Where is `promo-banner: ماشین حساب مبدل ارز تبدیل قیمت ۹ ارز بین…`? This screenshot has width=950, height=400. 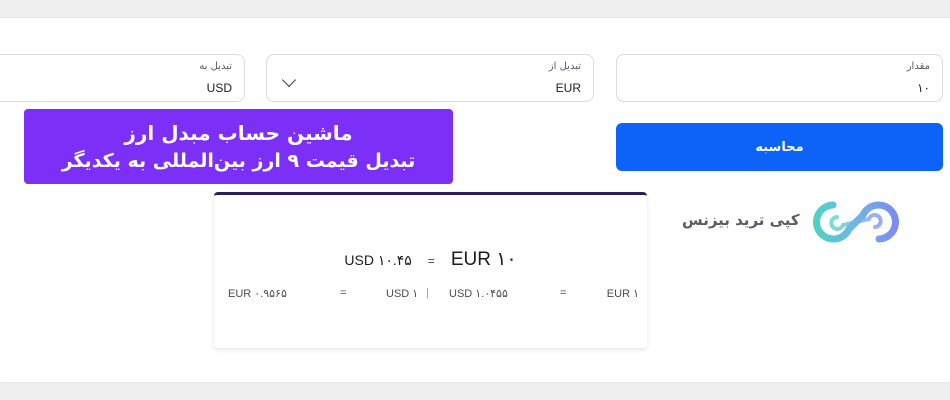
promo-banner: ماشین حساب مبدل ارز تبدیل قیمت ۹ ارز بین… is located at coordinates (238, 146).